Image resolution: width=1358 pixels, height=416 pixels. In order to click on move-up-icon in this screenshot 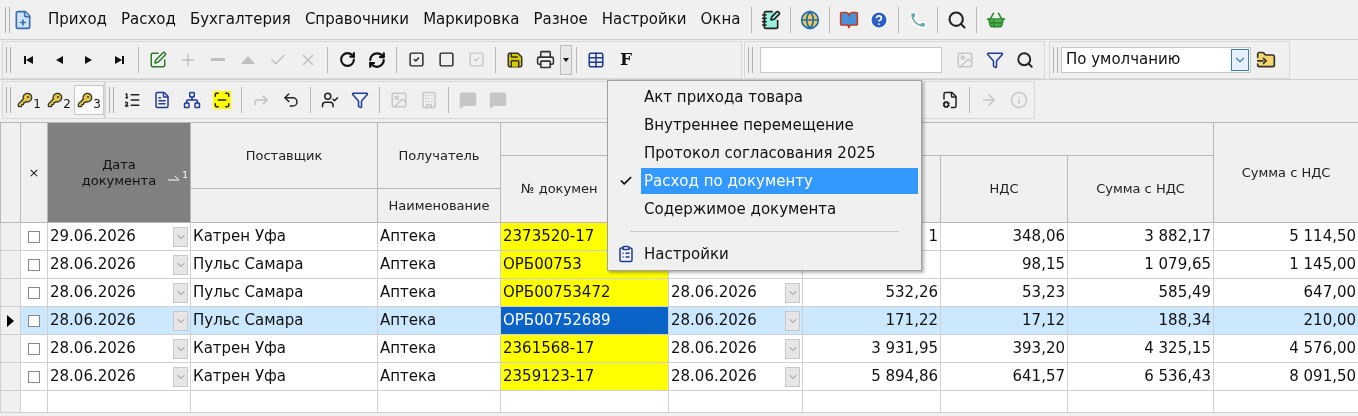, I will do `click(248, 59)`.